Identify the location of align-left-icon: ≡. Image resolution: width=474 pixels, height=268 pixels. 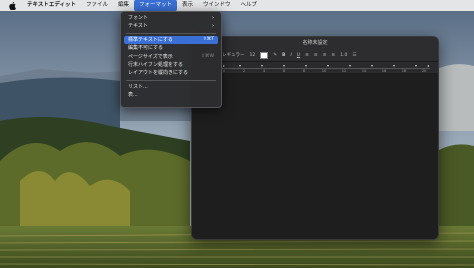
(307, 55).